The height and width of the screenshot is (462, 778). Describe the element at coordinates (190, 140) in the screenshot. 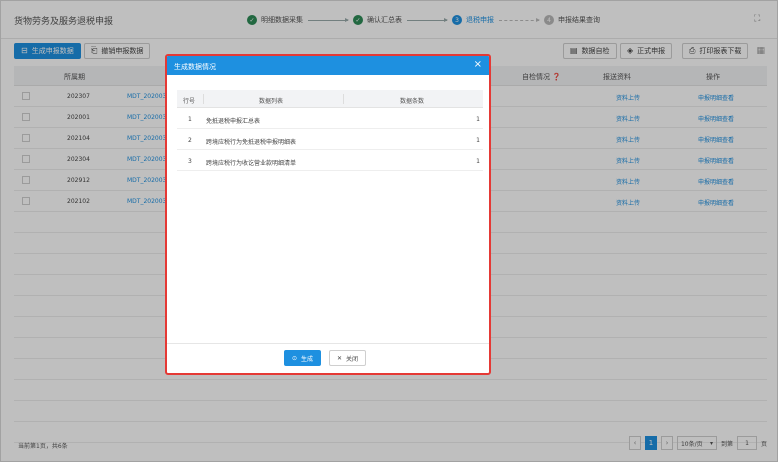

I see `cell-row-no: 2` at that location.